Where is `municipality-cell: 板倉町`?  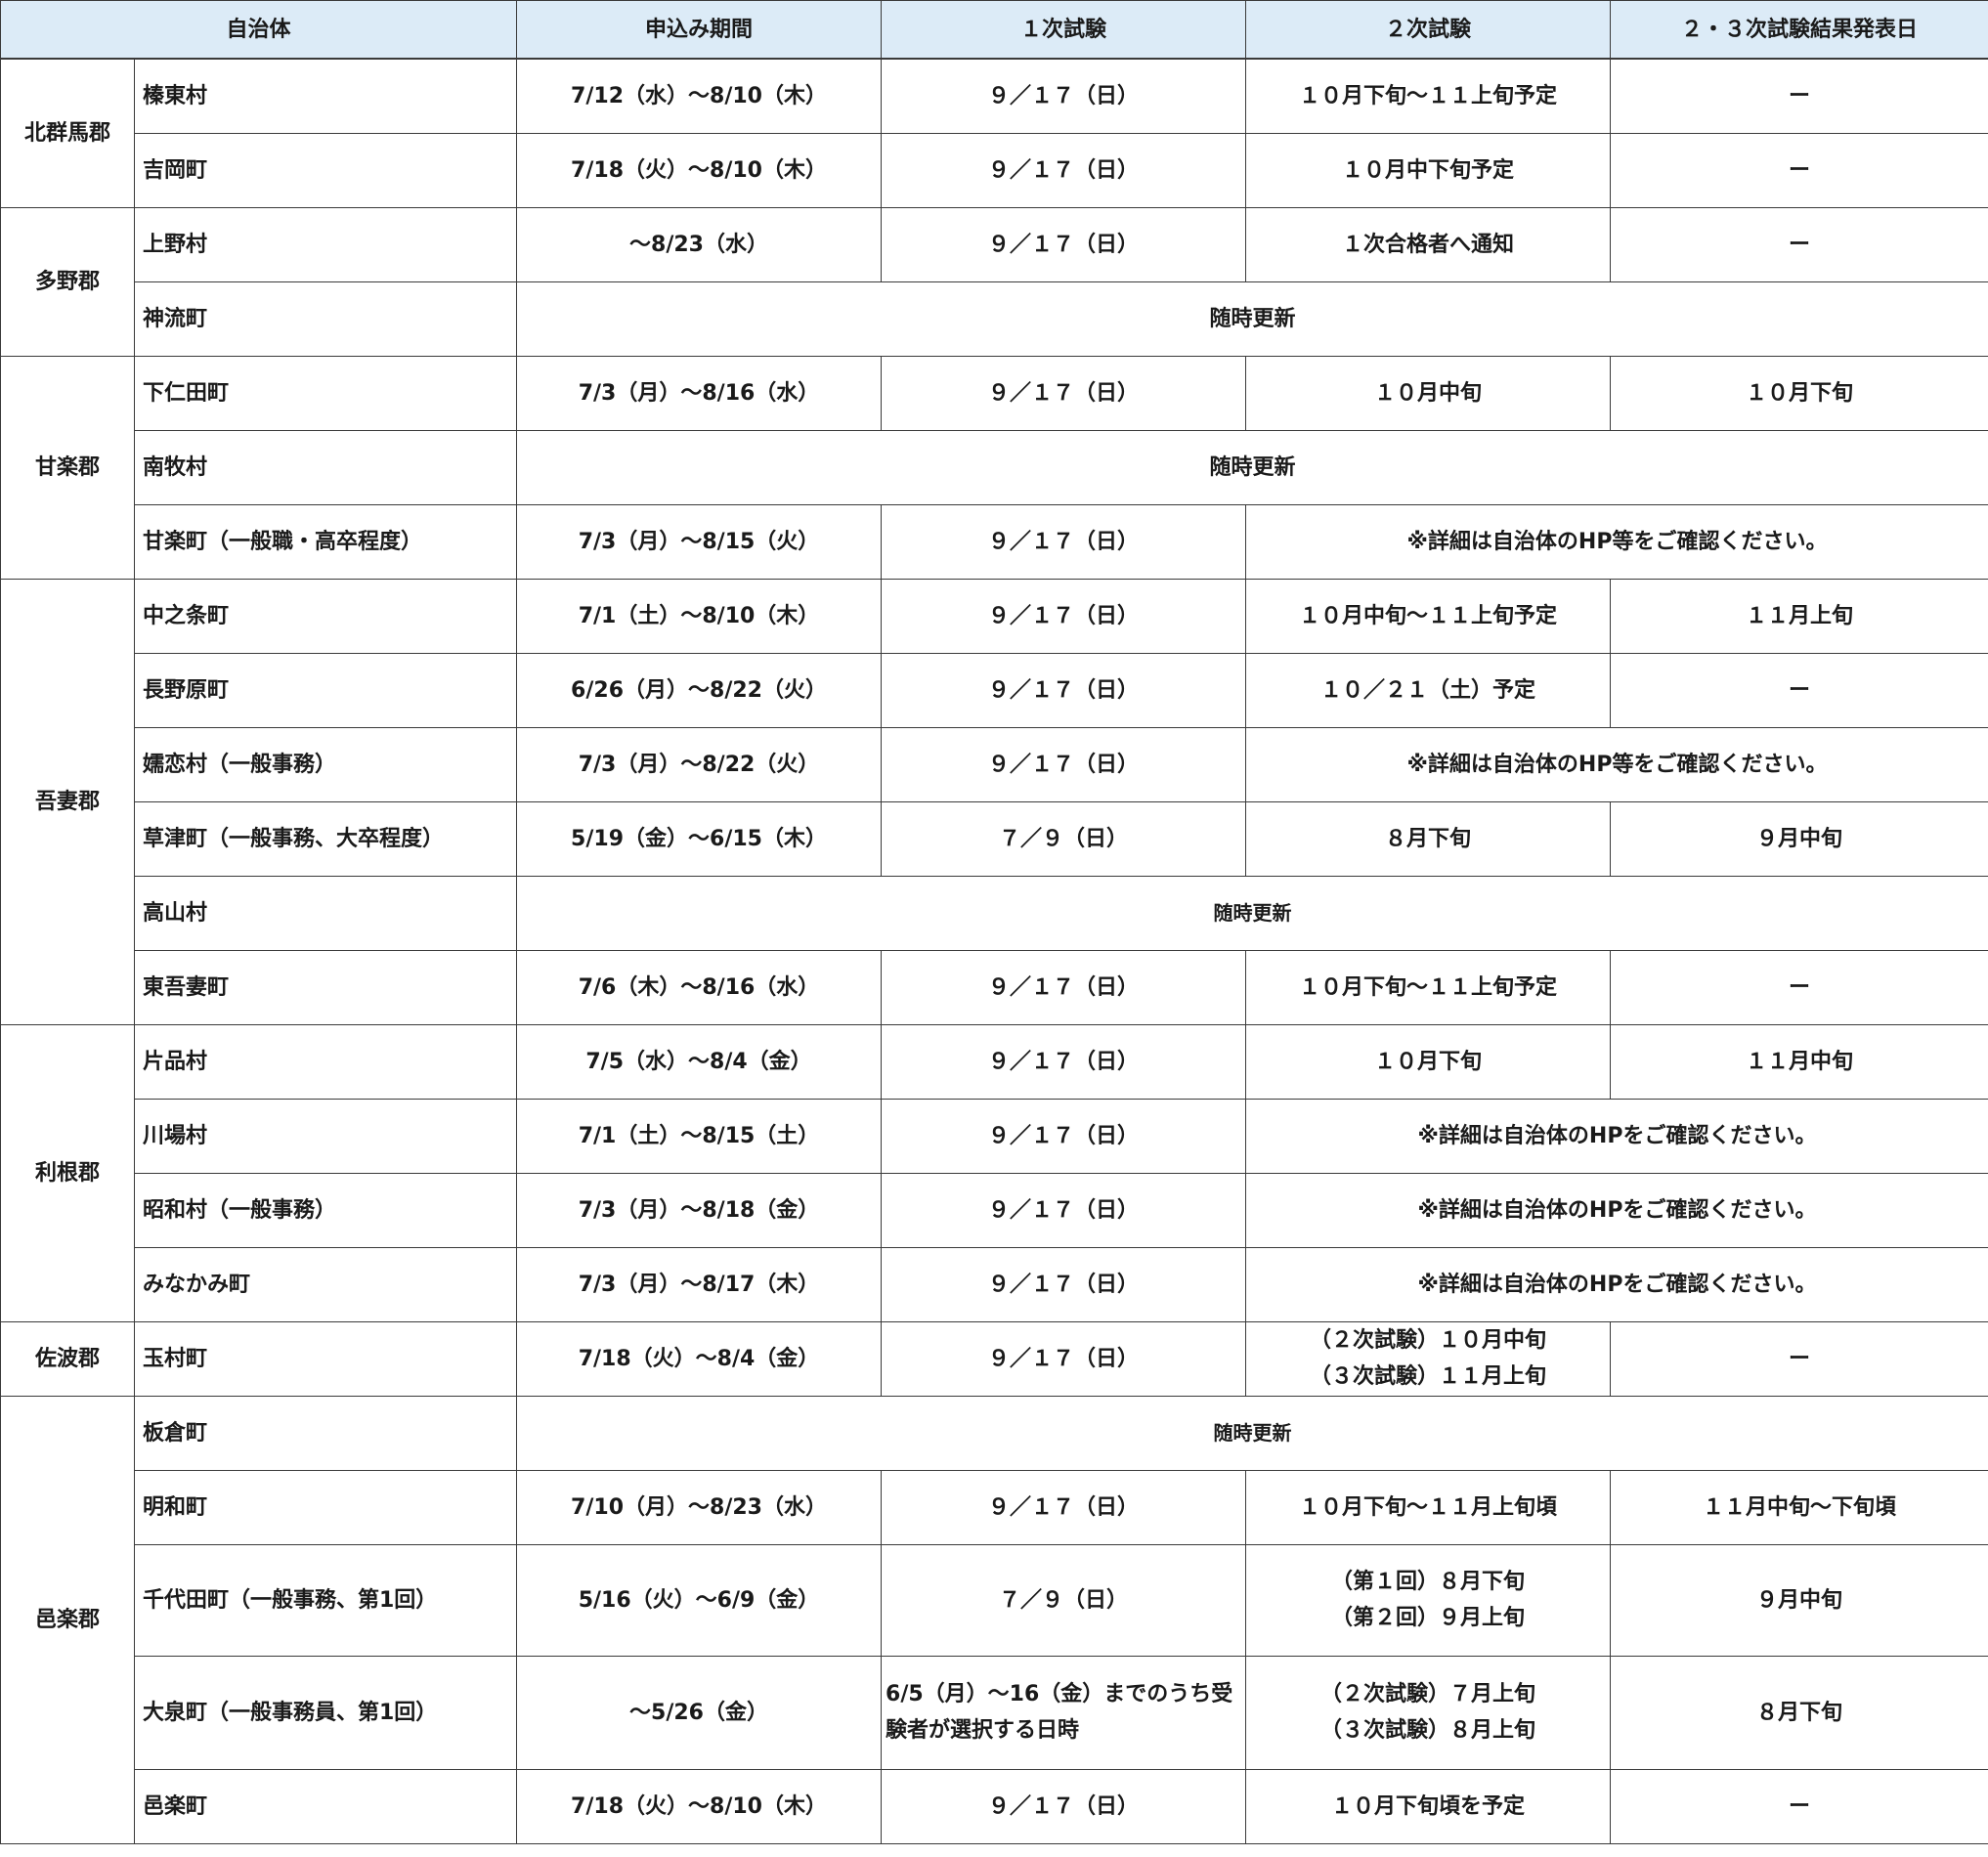
municipality-cell: 板倉町 is located at coordinates (326, 1433).